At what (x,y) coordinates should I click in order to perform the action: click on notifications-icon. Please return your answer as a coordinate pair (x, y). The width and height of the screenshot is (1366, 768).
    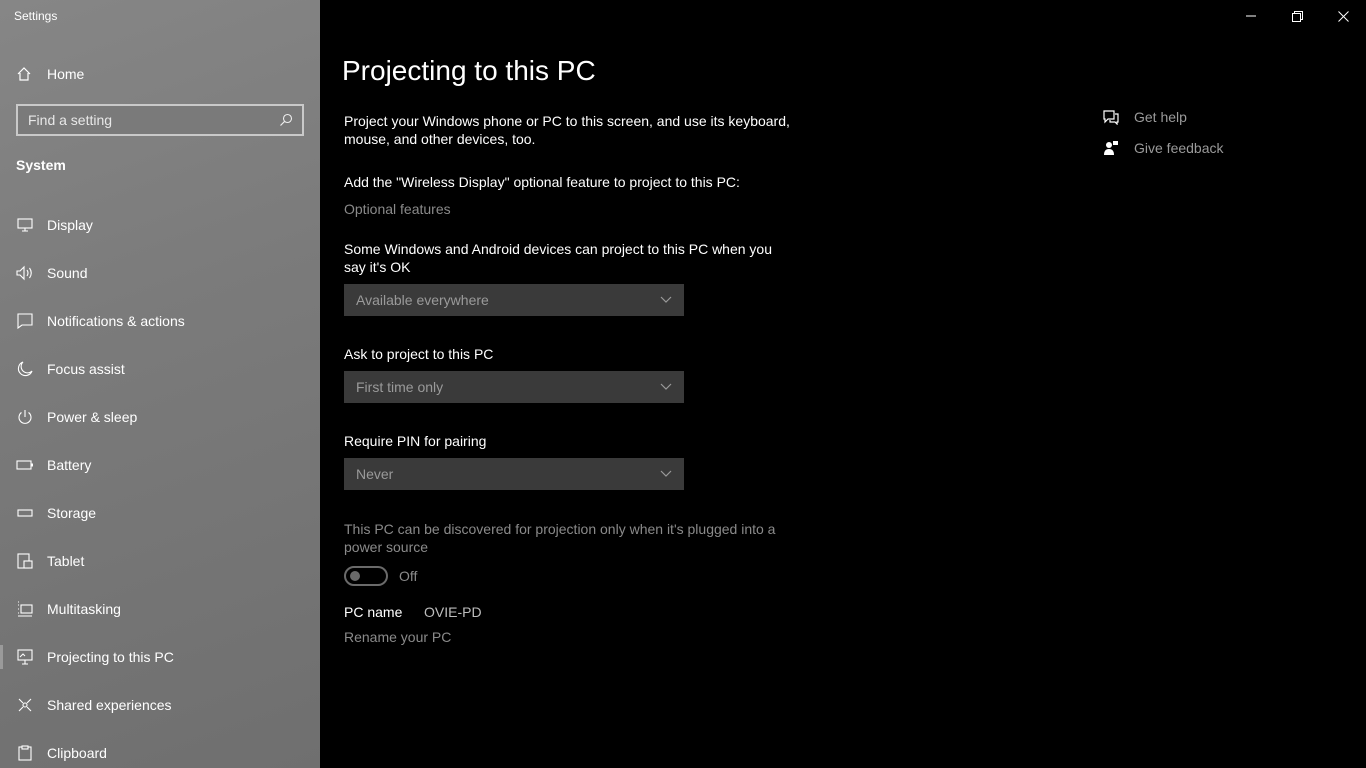
    Looking at the image, I should click on (25, 321).